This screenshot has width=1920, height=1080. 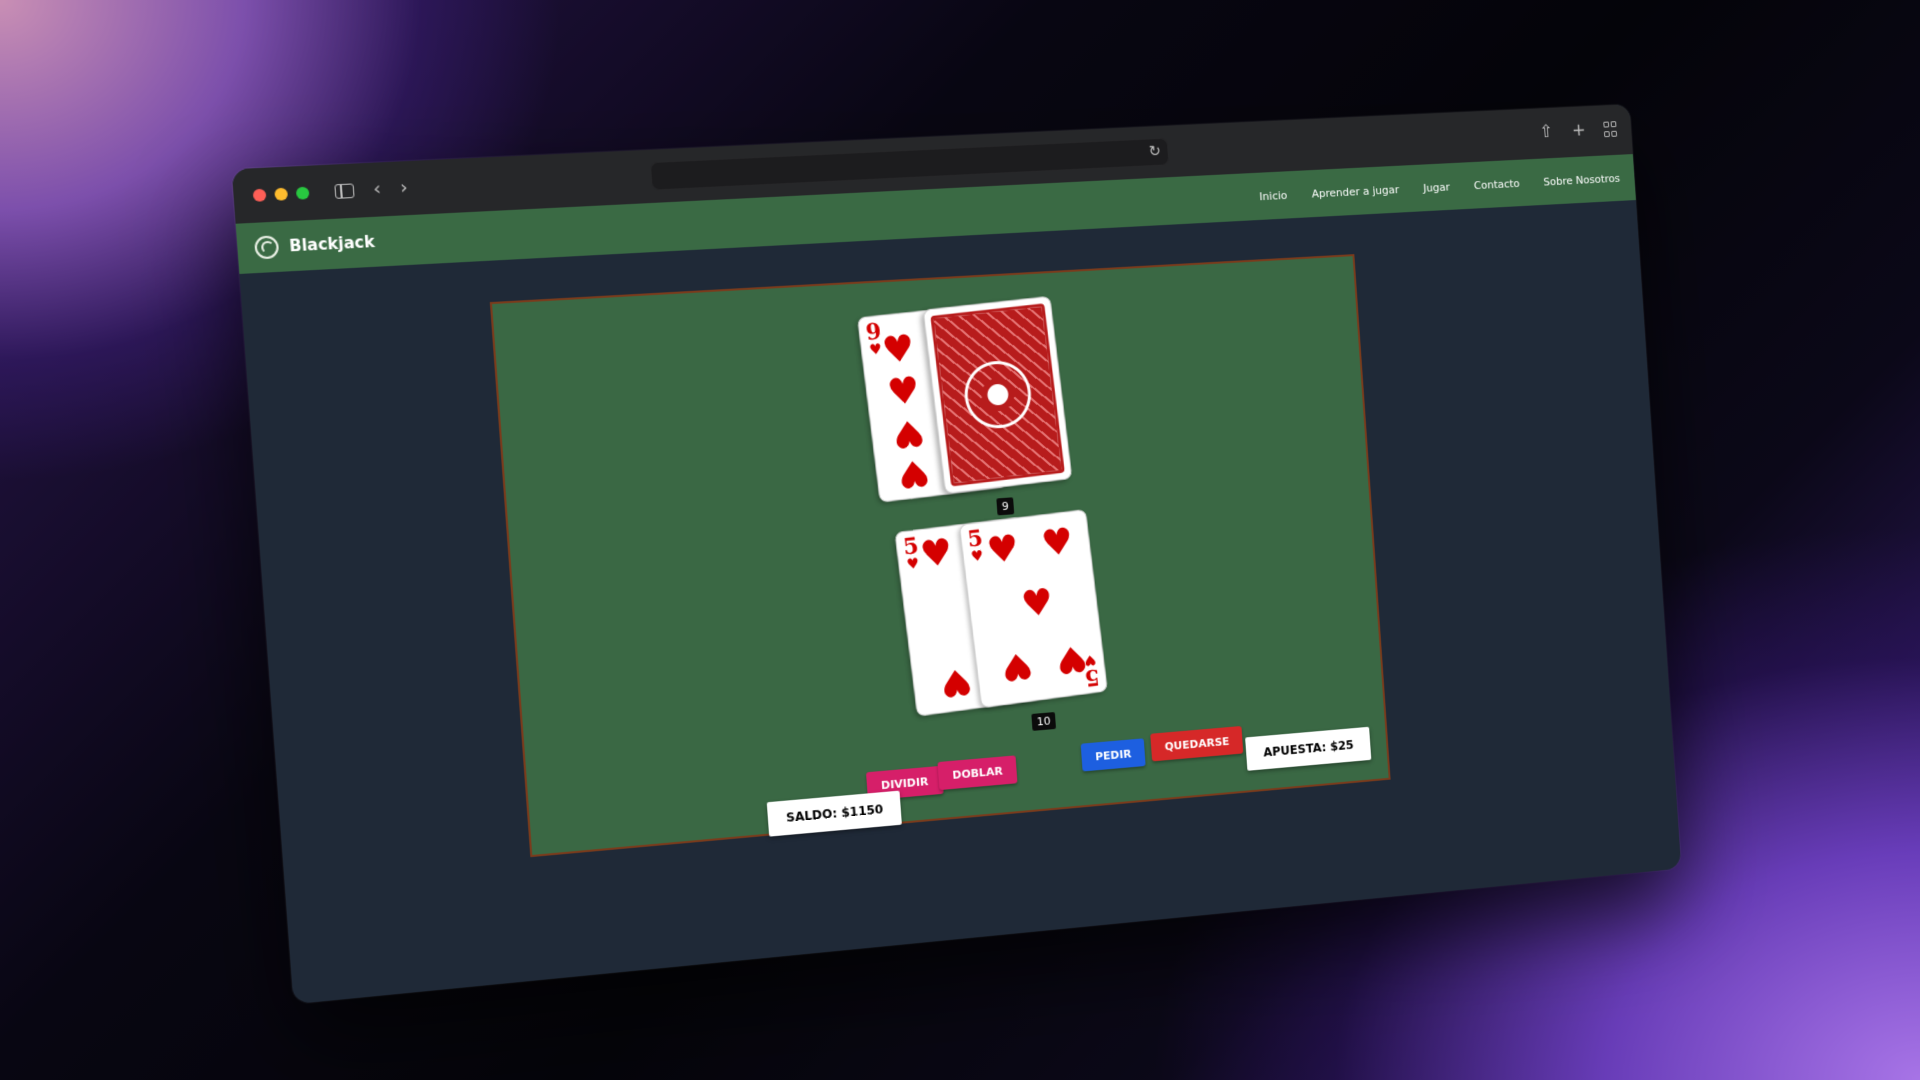 What do you see at coordinates (834, 813) in the screenshot?
I see `balance-display: SALDO: $1150` at bounding box center [834, 813].